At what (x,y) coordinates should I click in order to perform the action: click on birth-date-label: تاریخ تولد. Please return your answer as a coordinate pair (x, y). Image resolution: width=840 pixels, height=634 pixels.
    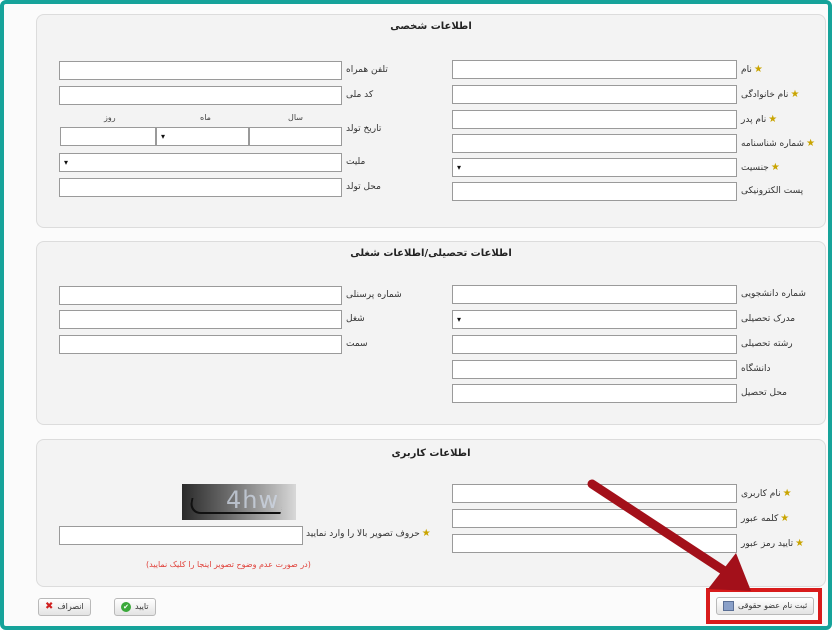
    Looking at the image, I should click on (364, 129).